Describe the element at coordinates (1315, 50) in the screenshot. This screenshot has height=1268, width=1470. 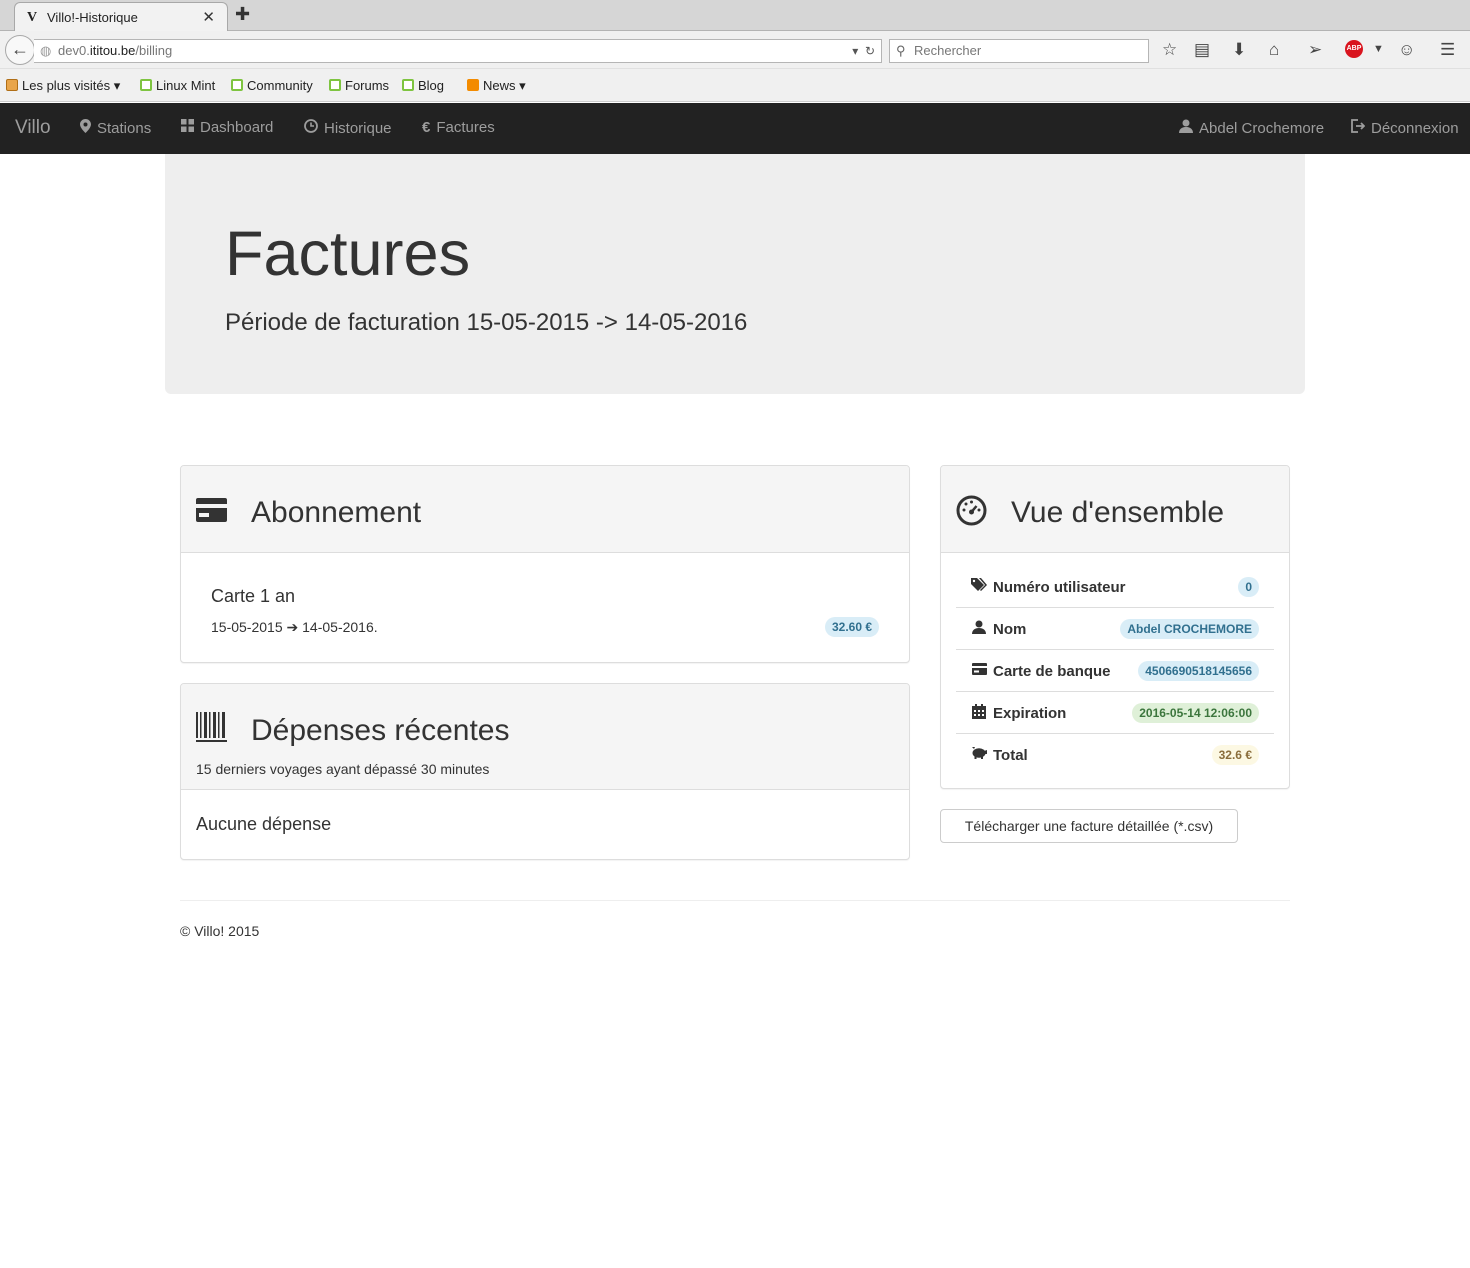
I see `send-icon: ➢` at that location.